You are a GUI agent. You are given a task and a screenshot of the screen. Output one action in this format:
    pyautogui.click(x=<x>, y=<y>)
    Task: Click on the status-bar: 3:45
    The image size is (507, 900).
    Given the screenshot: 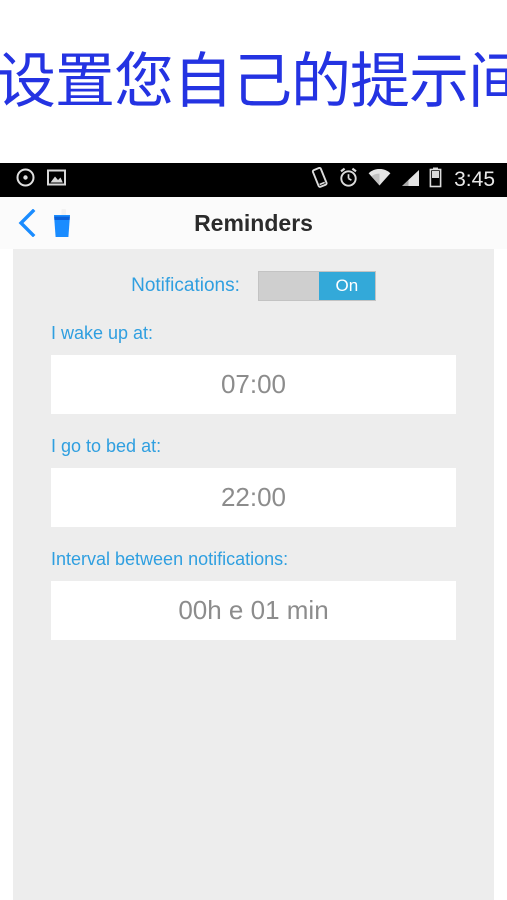 What is the action you would take?
    pyautogui.click(x=253, y=180)
    